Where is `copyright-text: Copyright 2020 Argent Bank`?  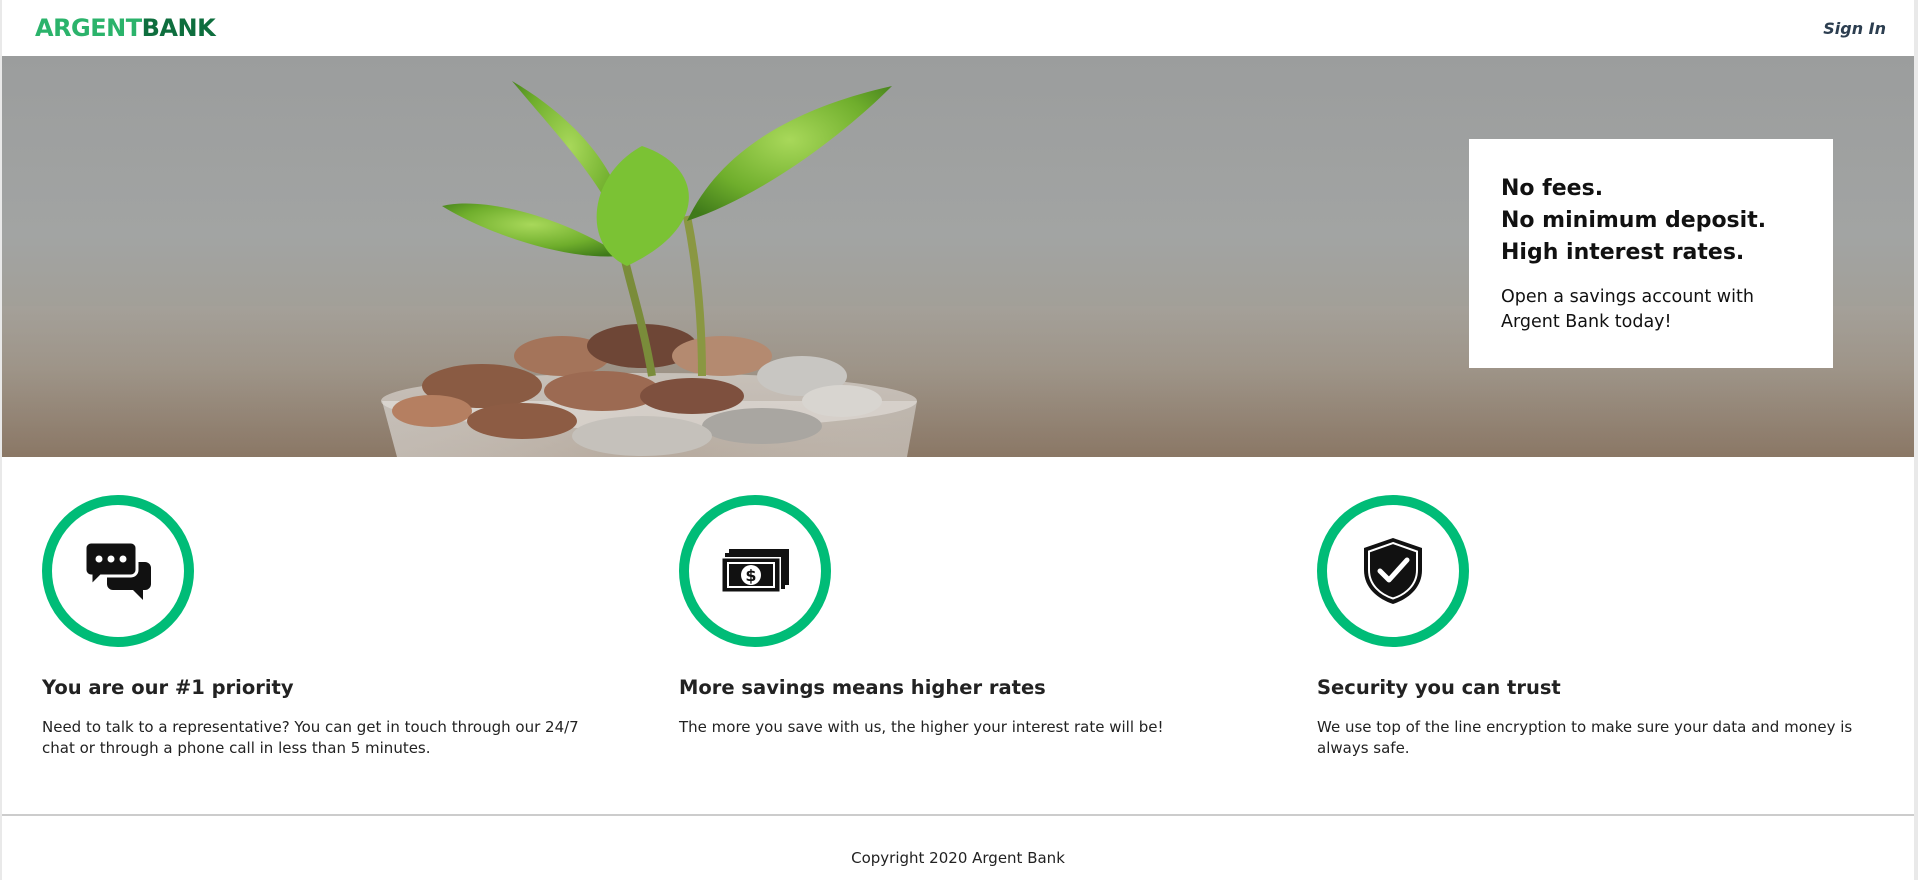 copyright-text: Copyright 2020 Argent Bank is located at coordinates (958, 858).